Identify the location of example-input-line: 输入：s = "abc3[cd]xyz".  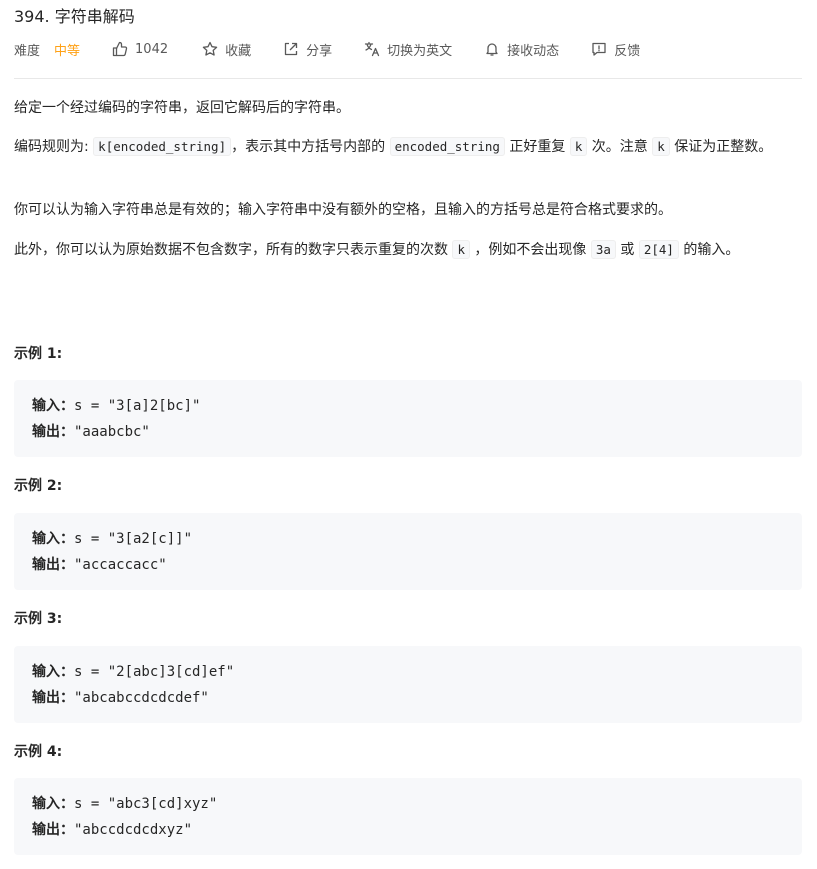
(124, 803).